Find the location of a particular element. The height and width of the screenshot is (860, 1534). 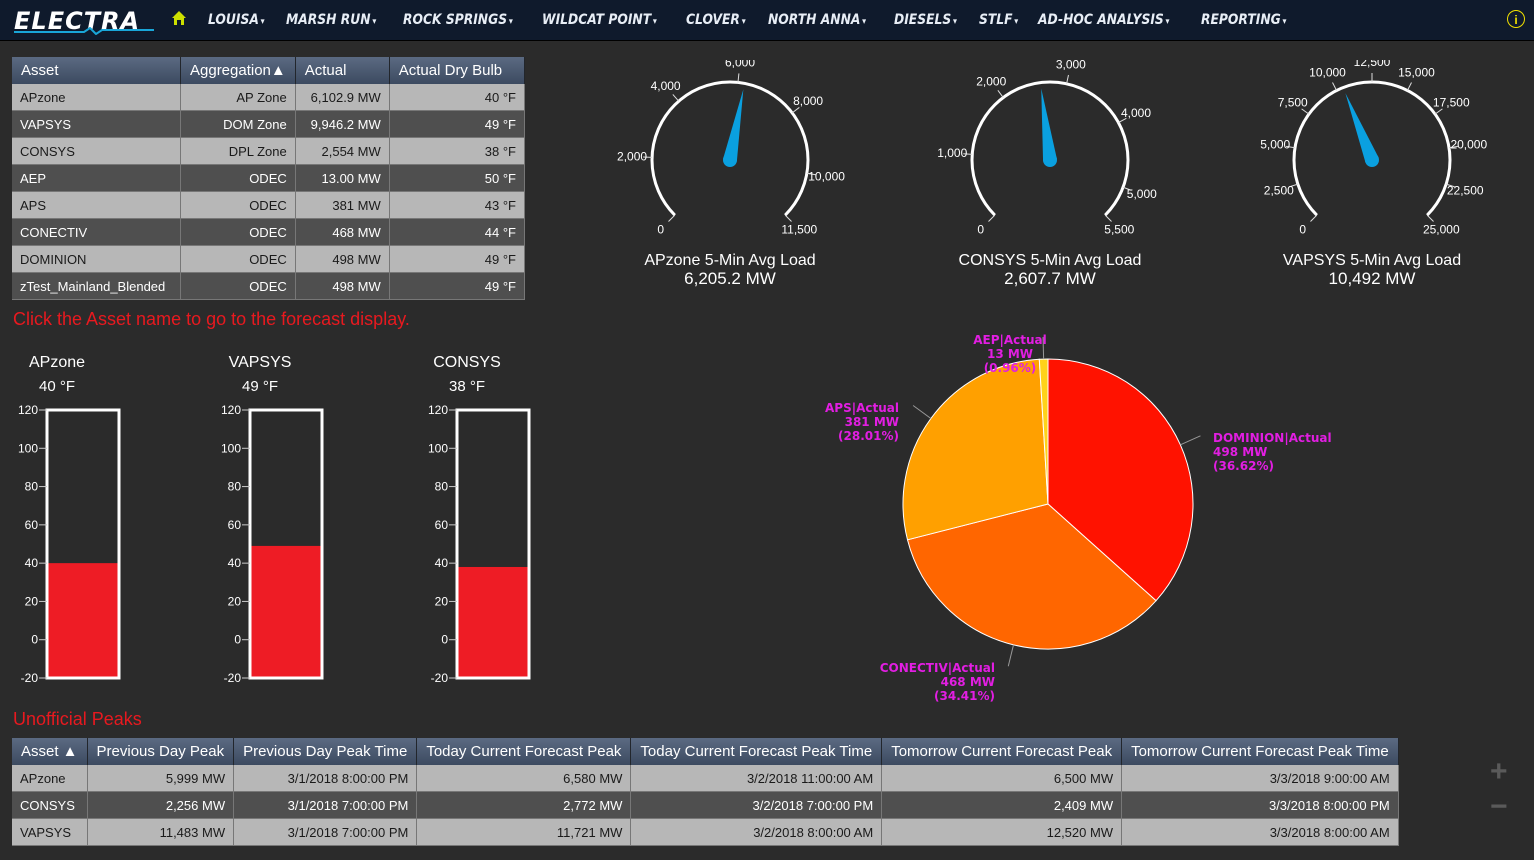

table-row: AEP ODEC 13.00 MW 50 °F is located at coordinates (269, 178).